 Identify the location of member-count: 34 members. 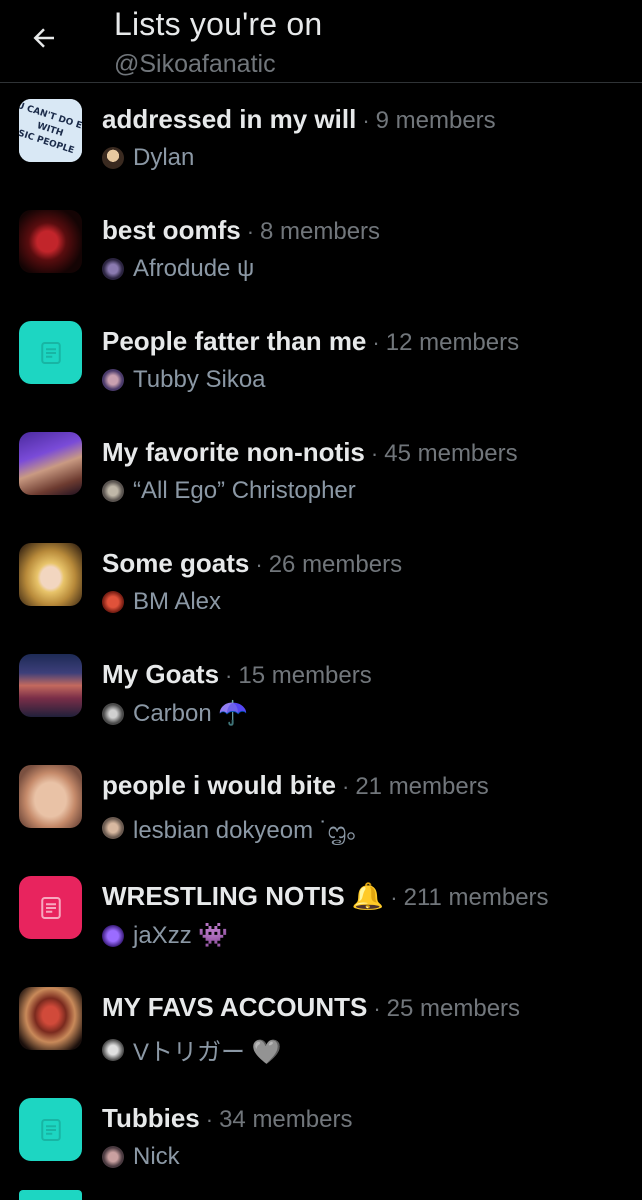
(286, 1119).